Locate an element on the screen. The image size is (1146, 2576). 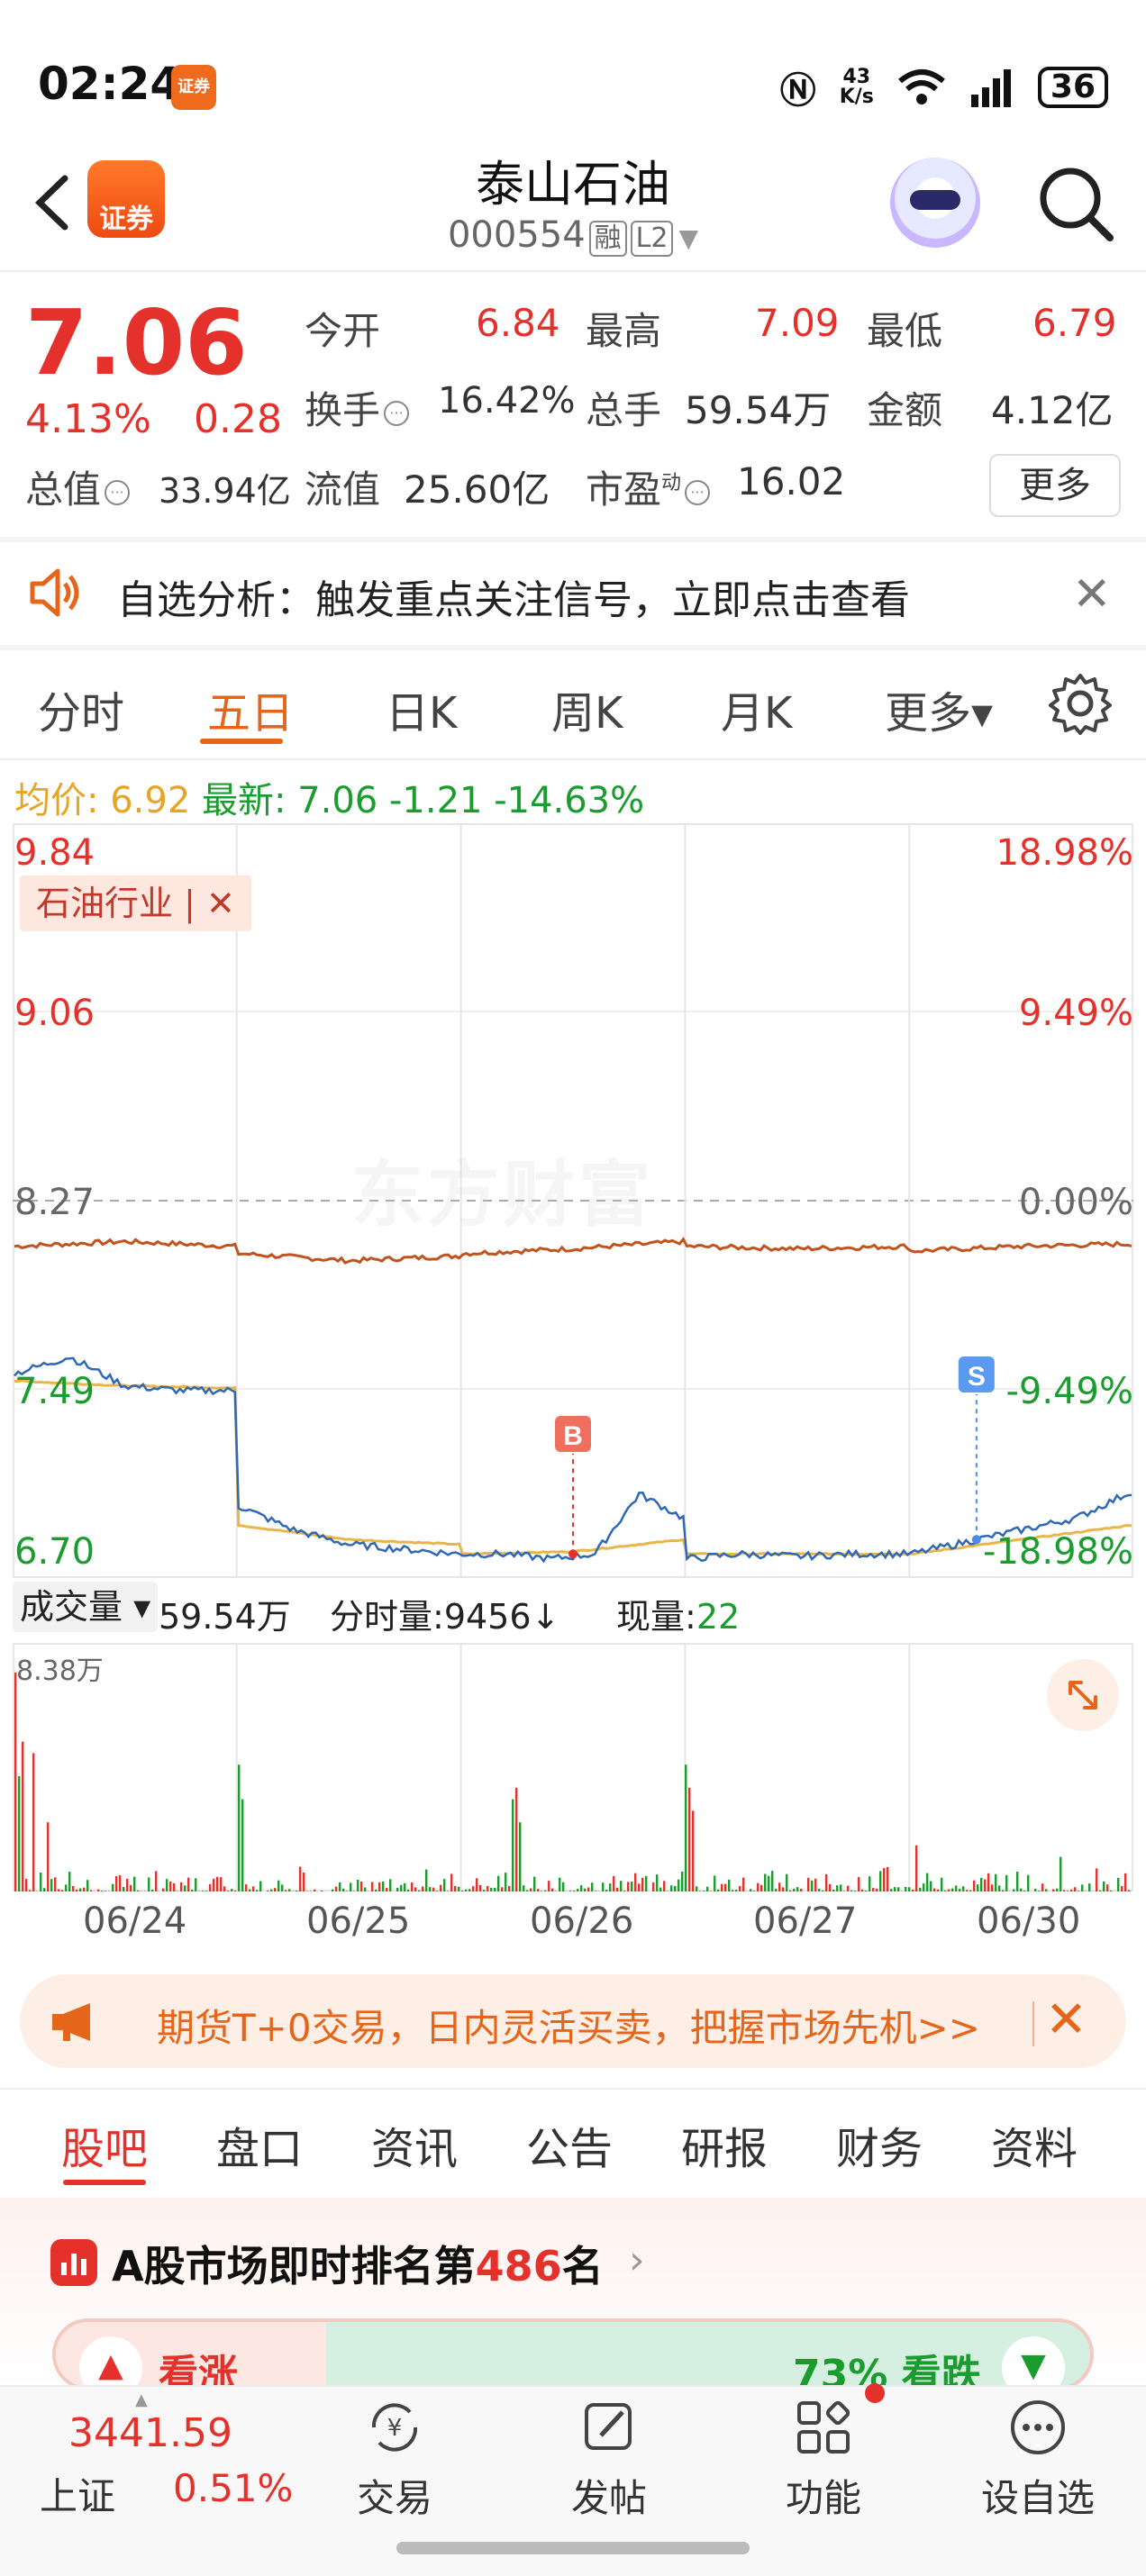
tab-weekly-k: 周K is located at coordinates (587, 708).